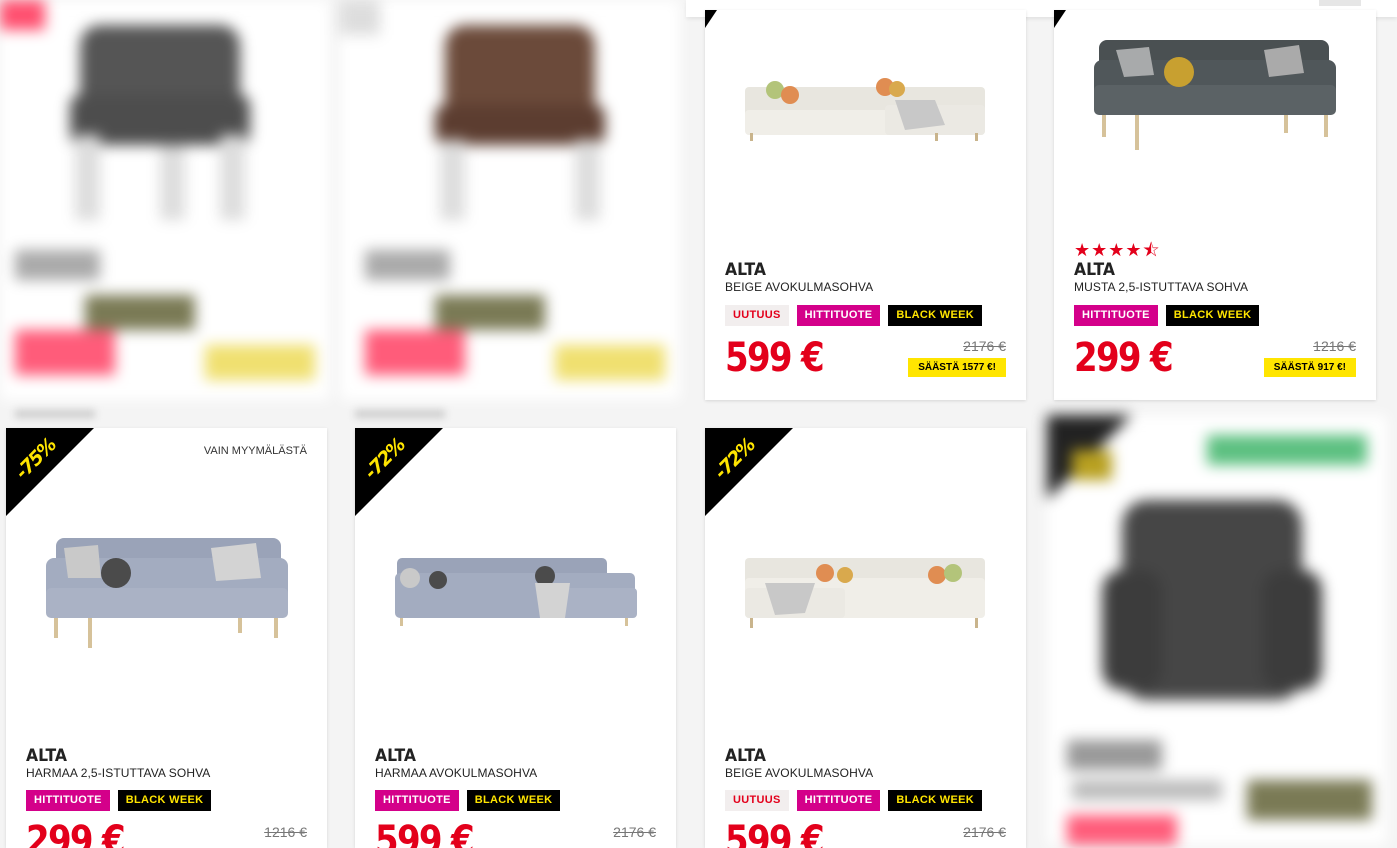 Image resolution: width=1397 pixels, height=848 pixels. I want to click on product-description: MUSTA 2,5-ISTUTTAVA SOHVA, so click(1161, 287).